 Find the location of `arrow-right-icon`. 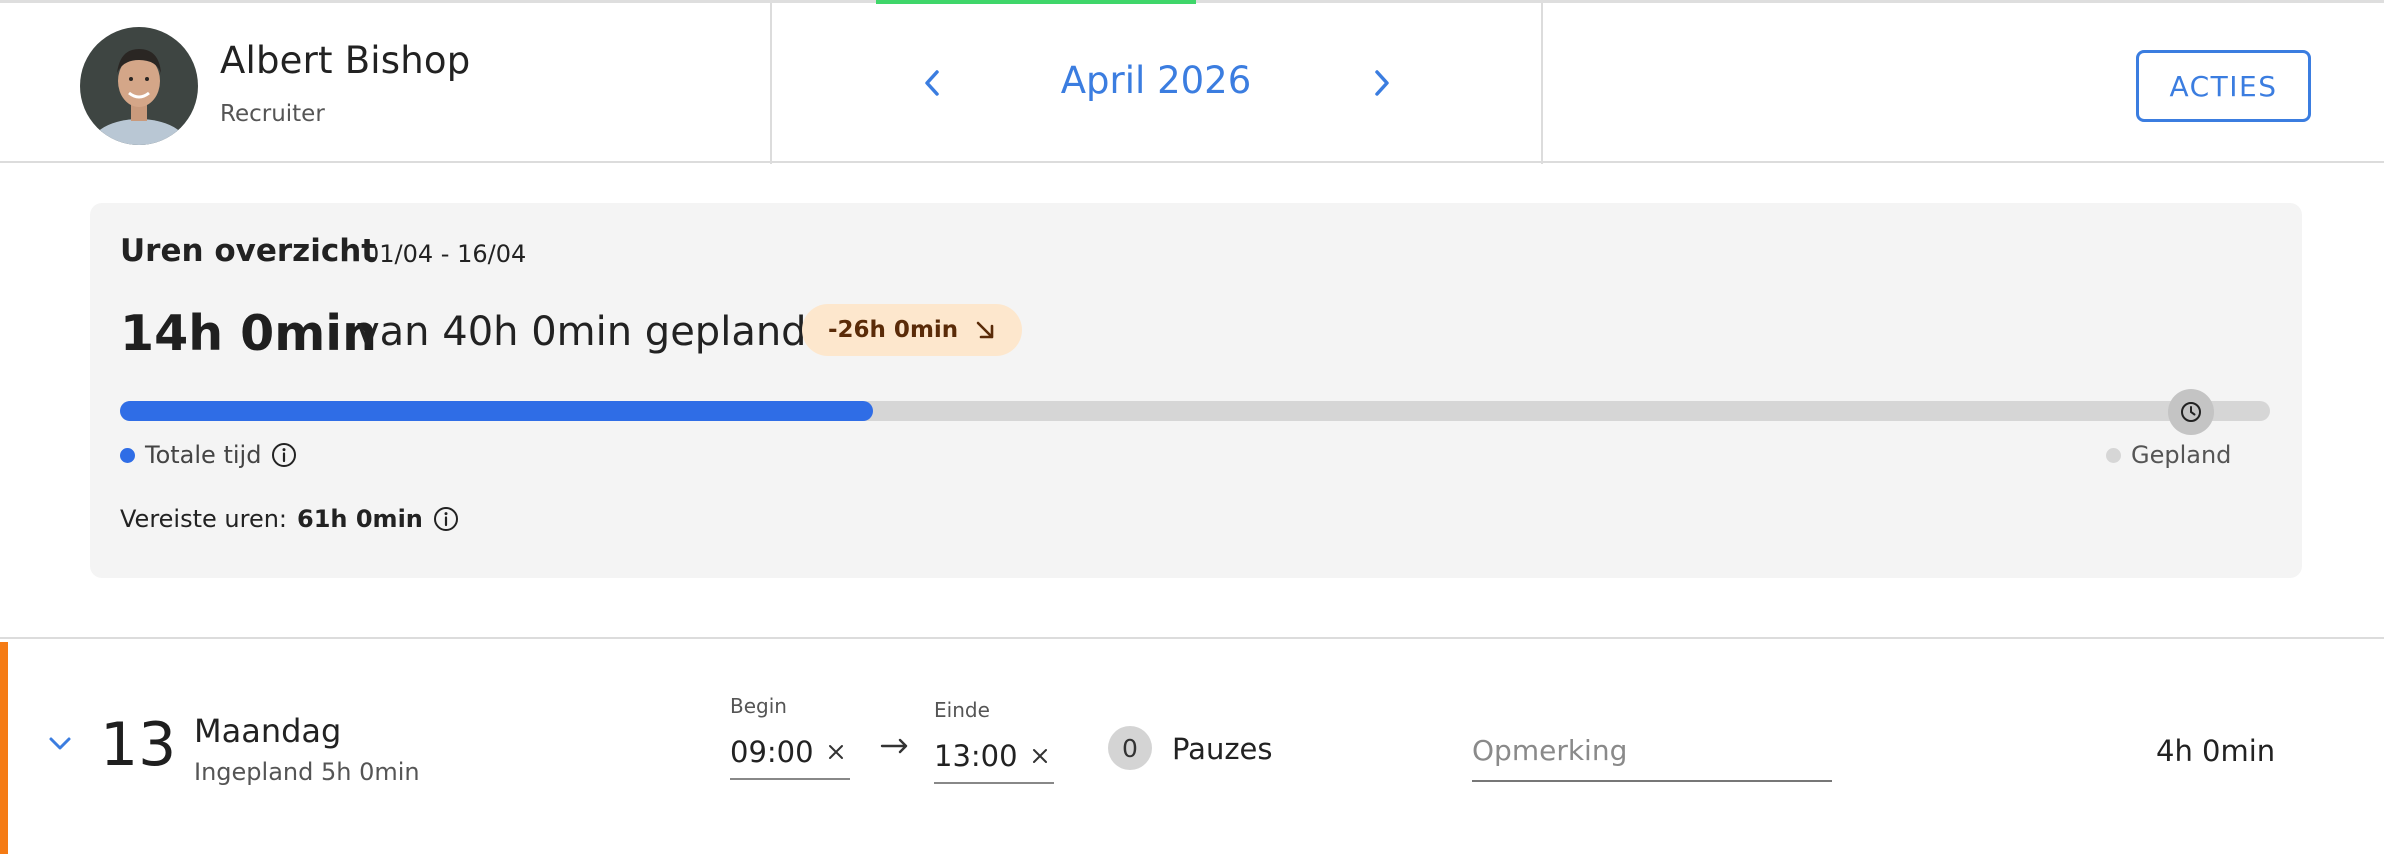

arrow-right-icon is located at coordinates (895, 748).